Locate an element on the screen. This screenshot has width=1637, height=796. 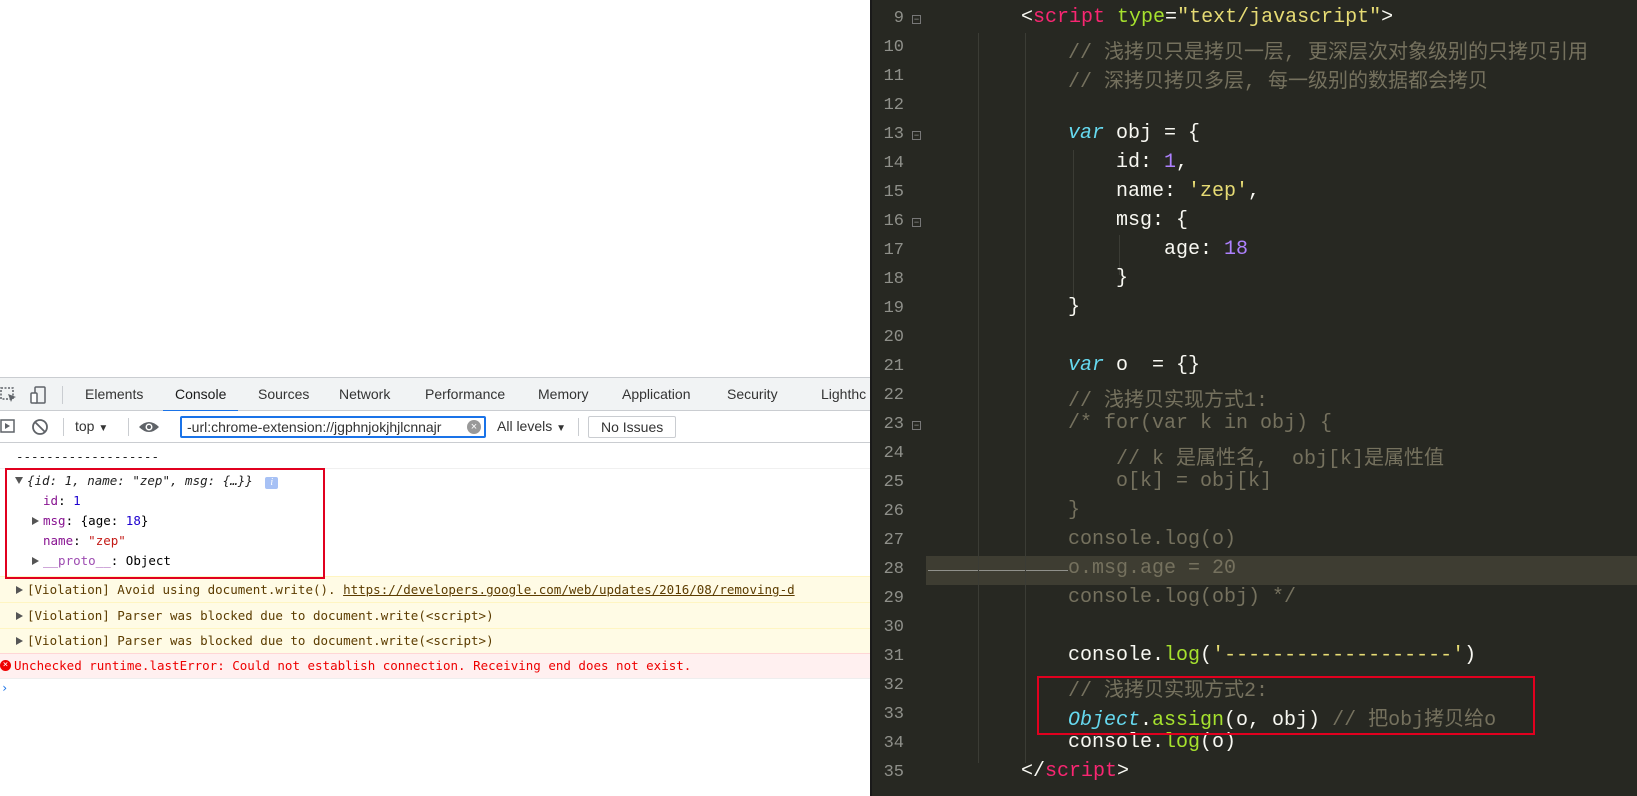
line-number: 19 is located at coordinates (893, 308).